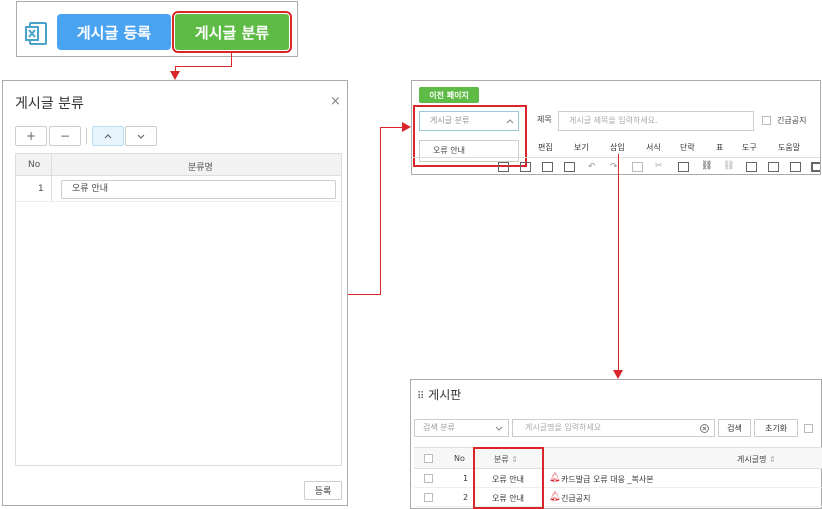 This screenshot has width=822, height=509. Describe the element at coordinates (439, 427) in the screenshot. I see `select-placeholder: 검색 분류` at that location.